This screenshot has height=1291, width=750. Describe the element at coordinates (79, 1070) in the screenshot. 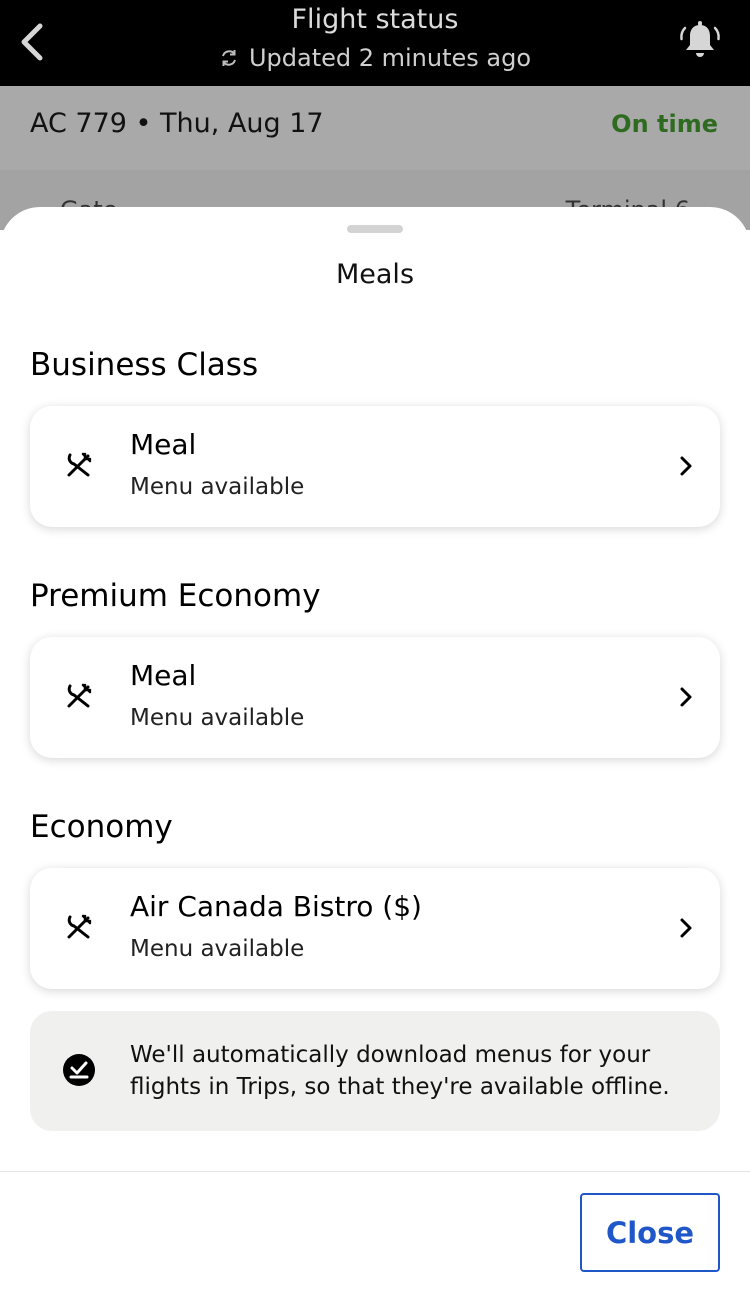

I see `download-check-icon` at that location.